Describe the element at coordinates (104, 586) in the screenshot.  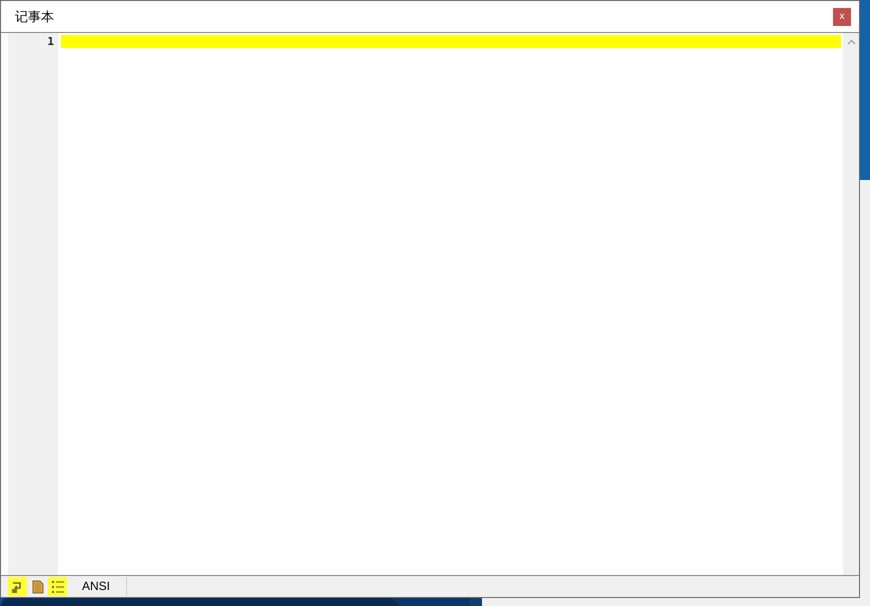
I see `encoding-label: ANSI` at that location.